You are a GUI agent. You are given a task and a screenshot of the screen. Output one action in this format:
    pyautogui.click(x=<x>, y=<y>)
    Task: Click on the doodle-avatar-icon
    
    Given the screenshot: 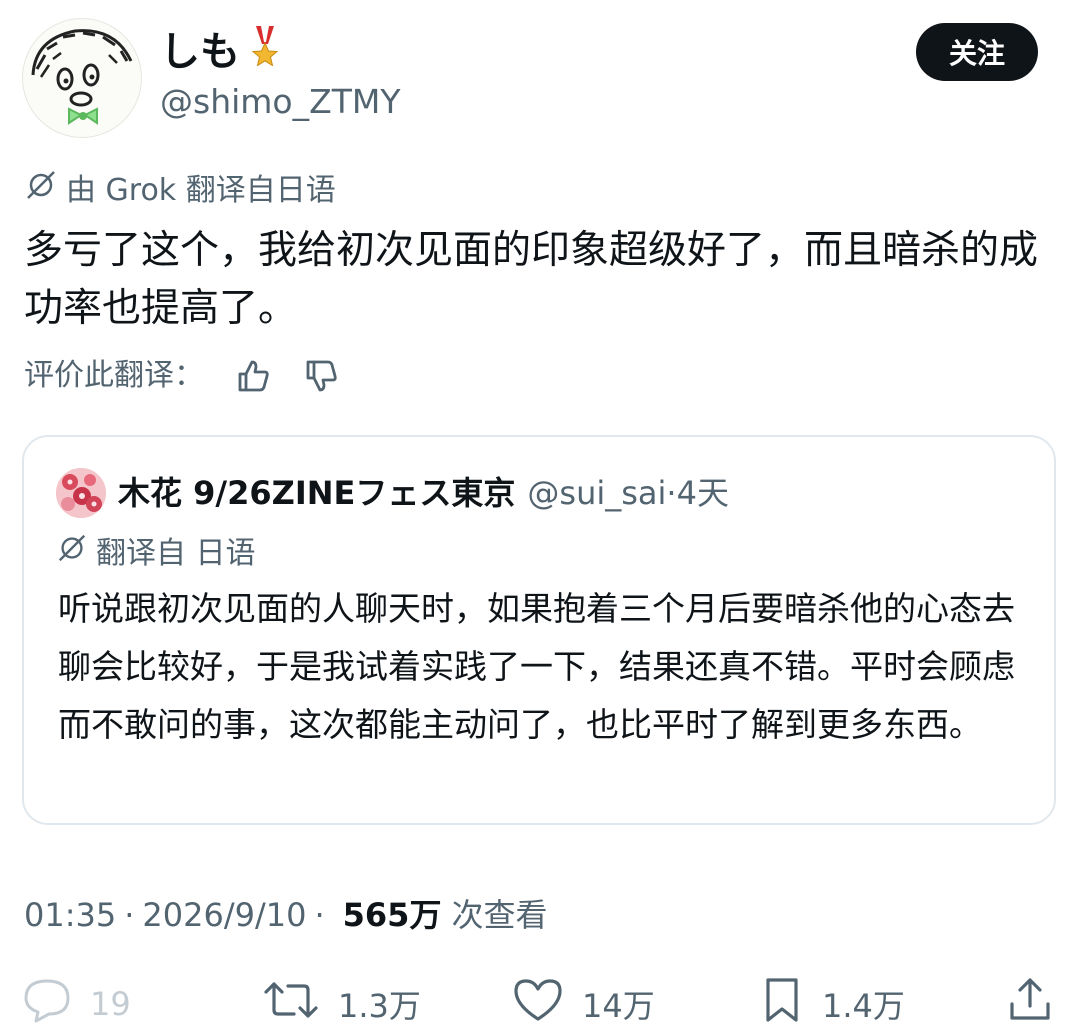 What is the action you would take?
    pyautogui.click(x=82, y=77)
    